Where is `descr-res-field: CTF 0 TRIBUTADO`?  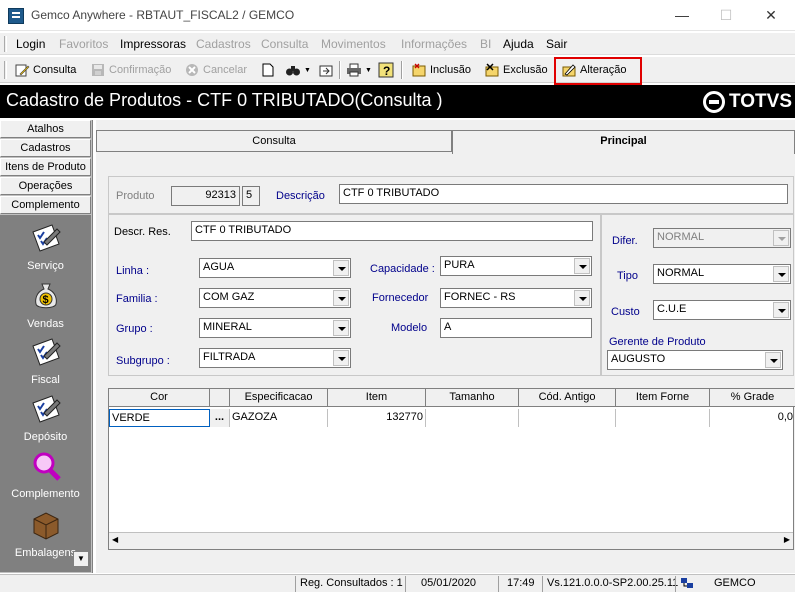
descr-res-field: CTF 0 TRIBUTADO is located at coordinates (392, 231).